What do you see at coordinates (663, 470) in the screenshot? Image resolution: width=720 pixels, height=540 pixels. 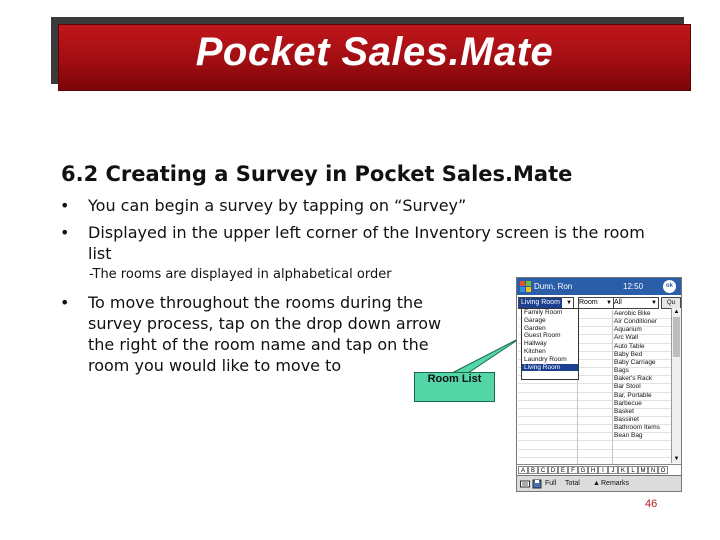 I see `letter-key: O` at bounding box center [663, 470].